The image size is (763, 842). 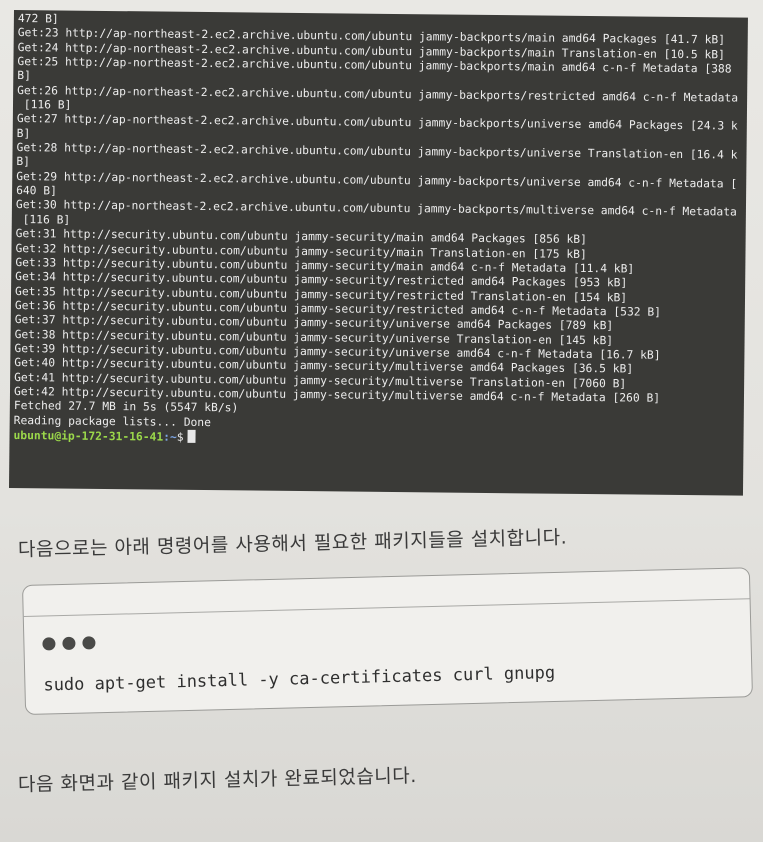 What do you see at coordinates (170, 437) in the screenshot?
I see `prompt-path: :~` at bounding box center [170, 437].